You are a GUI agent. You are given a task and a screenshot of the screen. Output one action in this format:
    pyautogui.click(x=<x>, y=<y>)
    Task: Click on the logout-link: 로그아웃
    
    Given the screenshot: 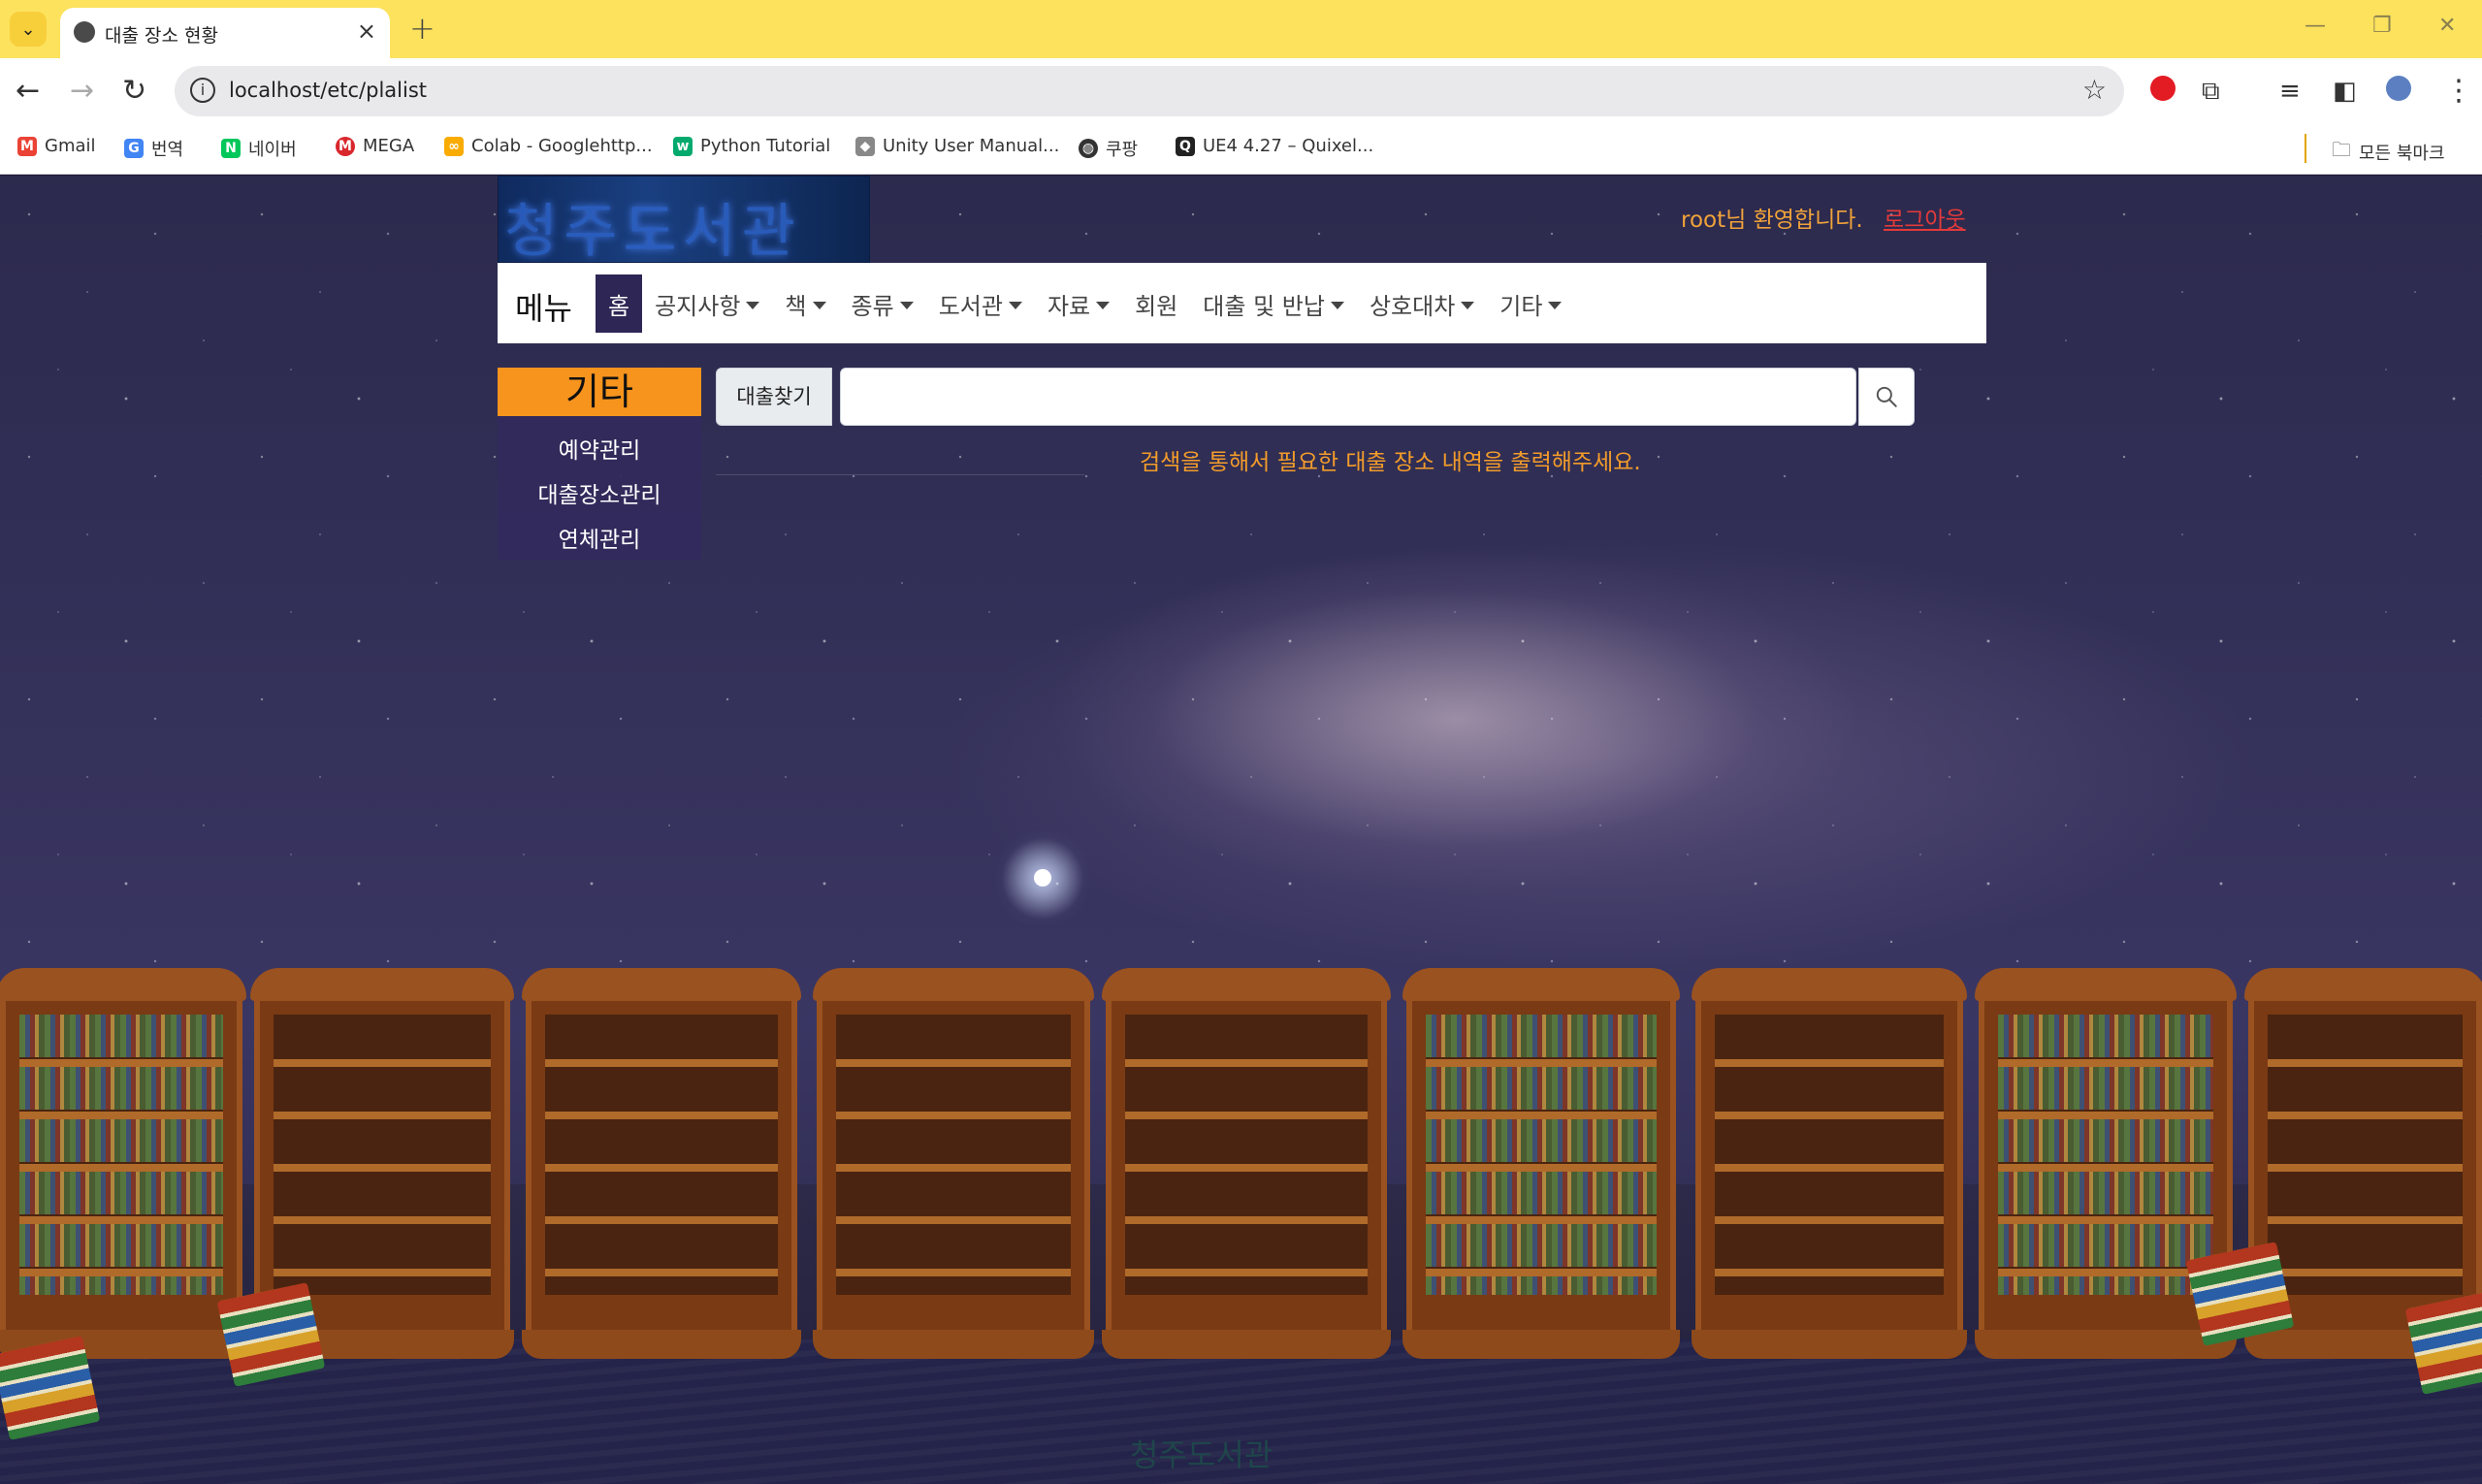 What is the action you would take?
    pyautogui.click(x=1925, y=217)
    